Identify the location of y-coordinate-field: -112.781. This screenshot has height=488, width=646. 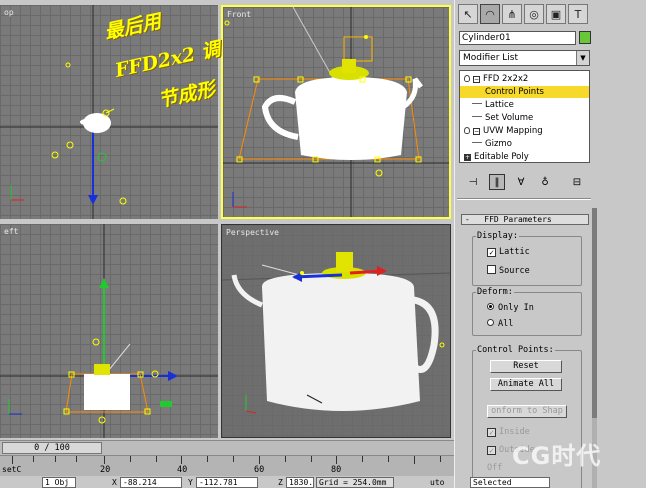
(227, 482).